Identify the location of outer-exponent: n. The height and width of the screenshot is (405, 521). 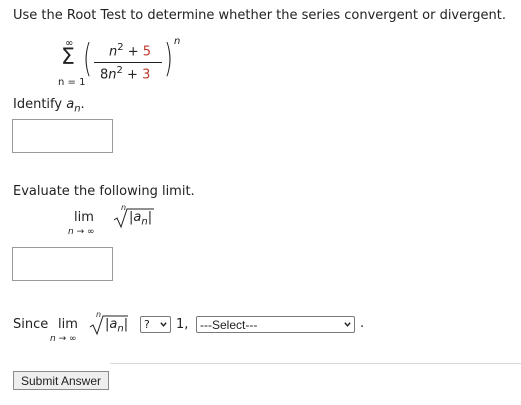
(177, 41).